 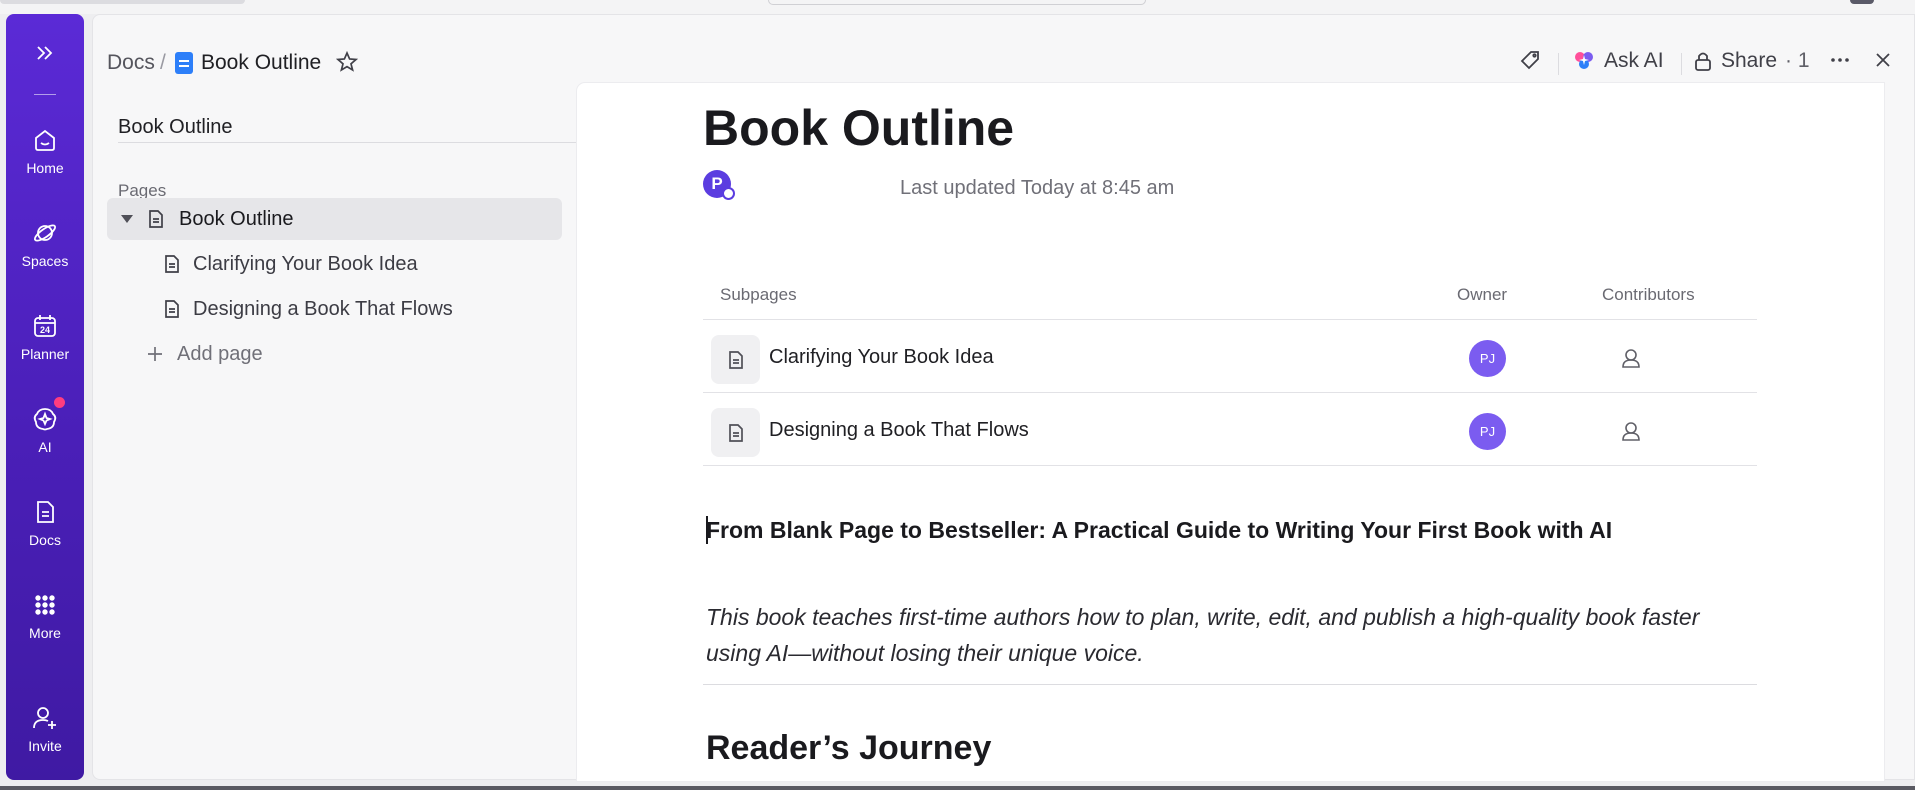 What do you see at coordinates (45, 605) in the screenshot?
I see `grid-dots-icon` at bounding box center [45, 605].